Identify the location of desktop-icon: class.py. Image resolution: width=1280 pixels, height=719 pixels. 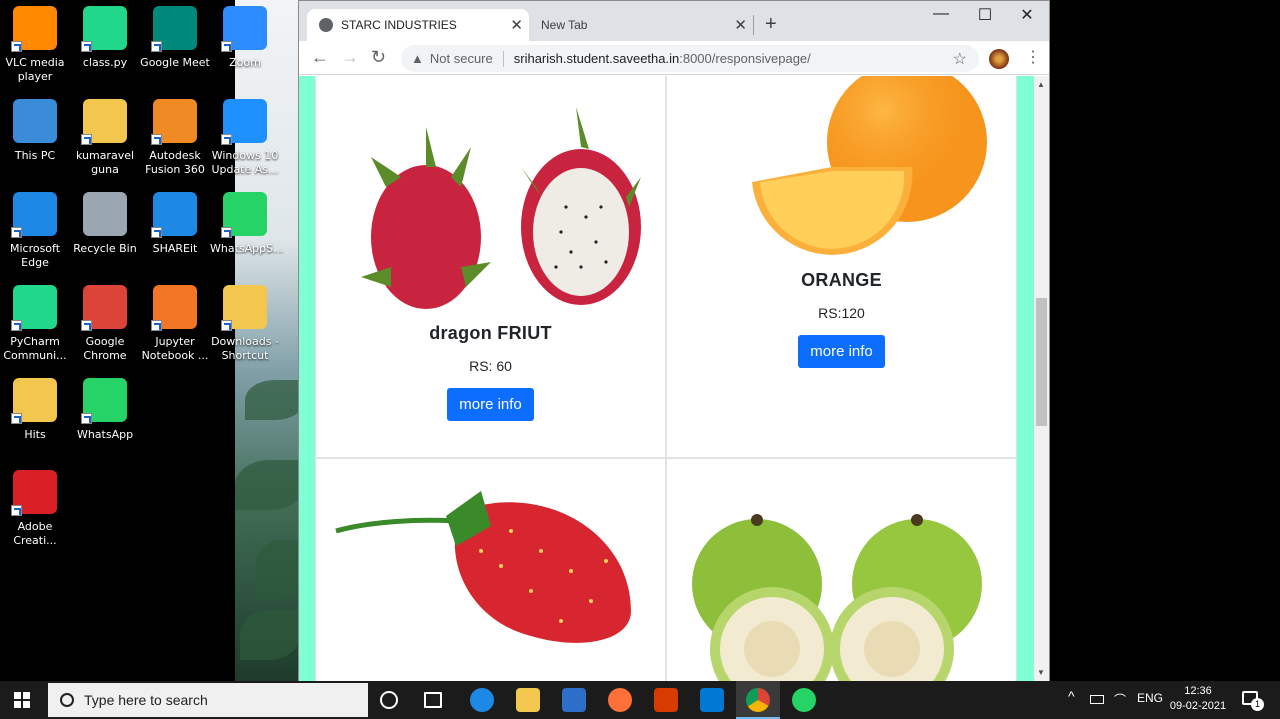
(105, 38).